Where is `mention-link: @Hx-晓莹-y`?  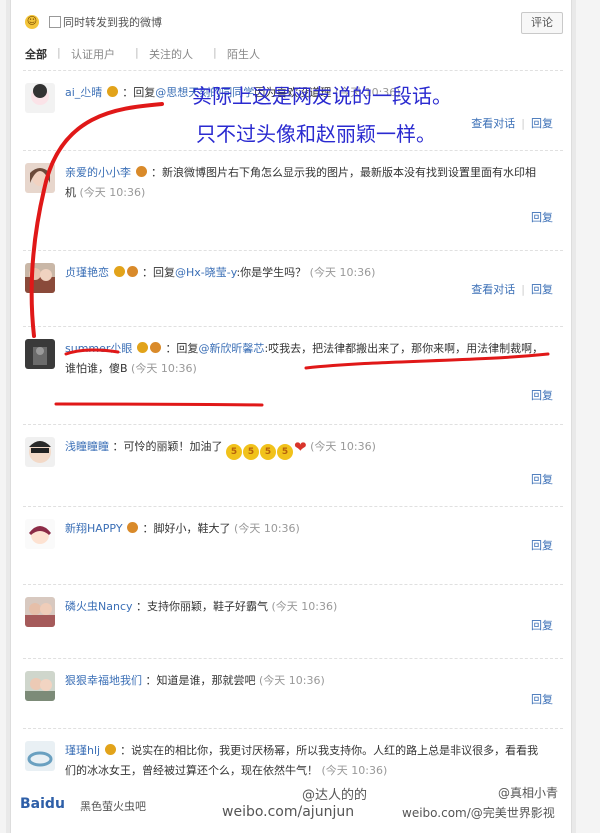 mention-link: @Hx-晓莹-y is located at coordinates (205, 272).